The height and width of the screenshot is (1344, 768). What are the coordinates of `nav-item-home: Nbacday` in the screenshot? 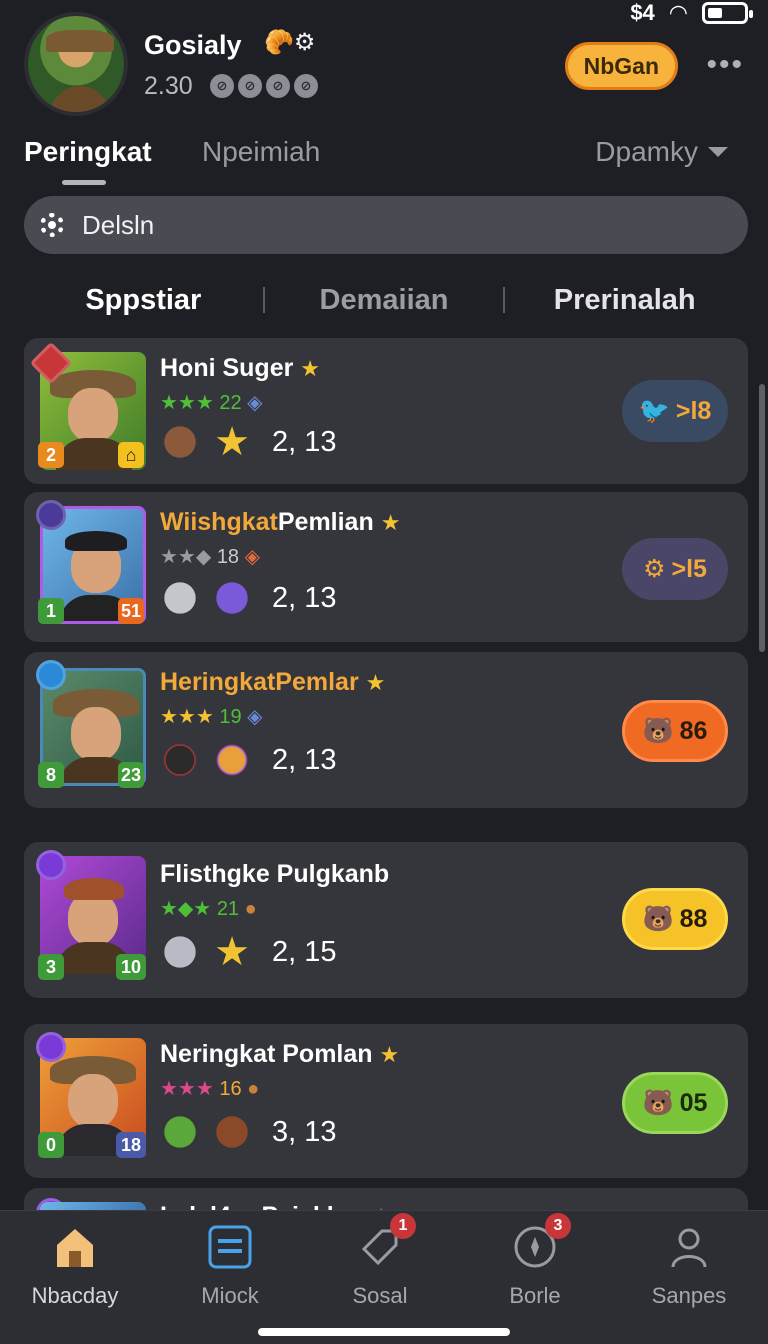 It's located at (75, 1266).